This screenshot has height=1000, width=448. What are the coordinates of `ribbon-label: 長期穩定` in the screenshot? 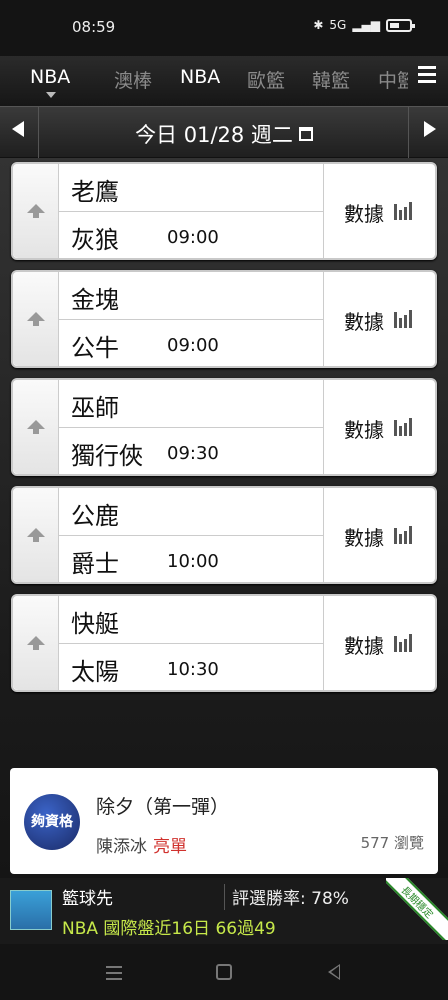 It's located at (417, 909).